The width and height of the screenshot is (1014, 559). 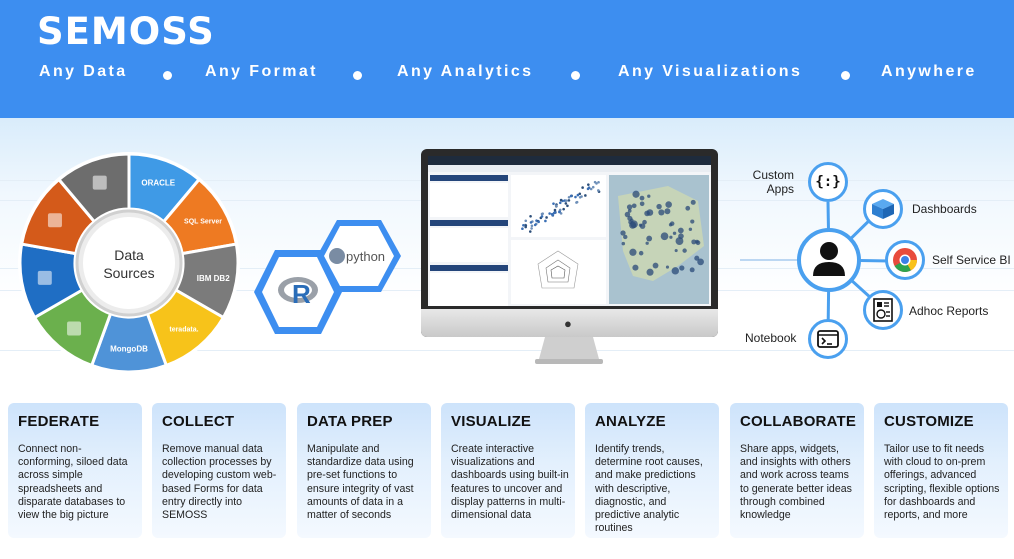 I want to click on python-hexagon: python, so click(x=359, y=256).